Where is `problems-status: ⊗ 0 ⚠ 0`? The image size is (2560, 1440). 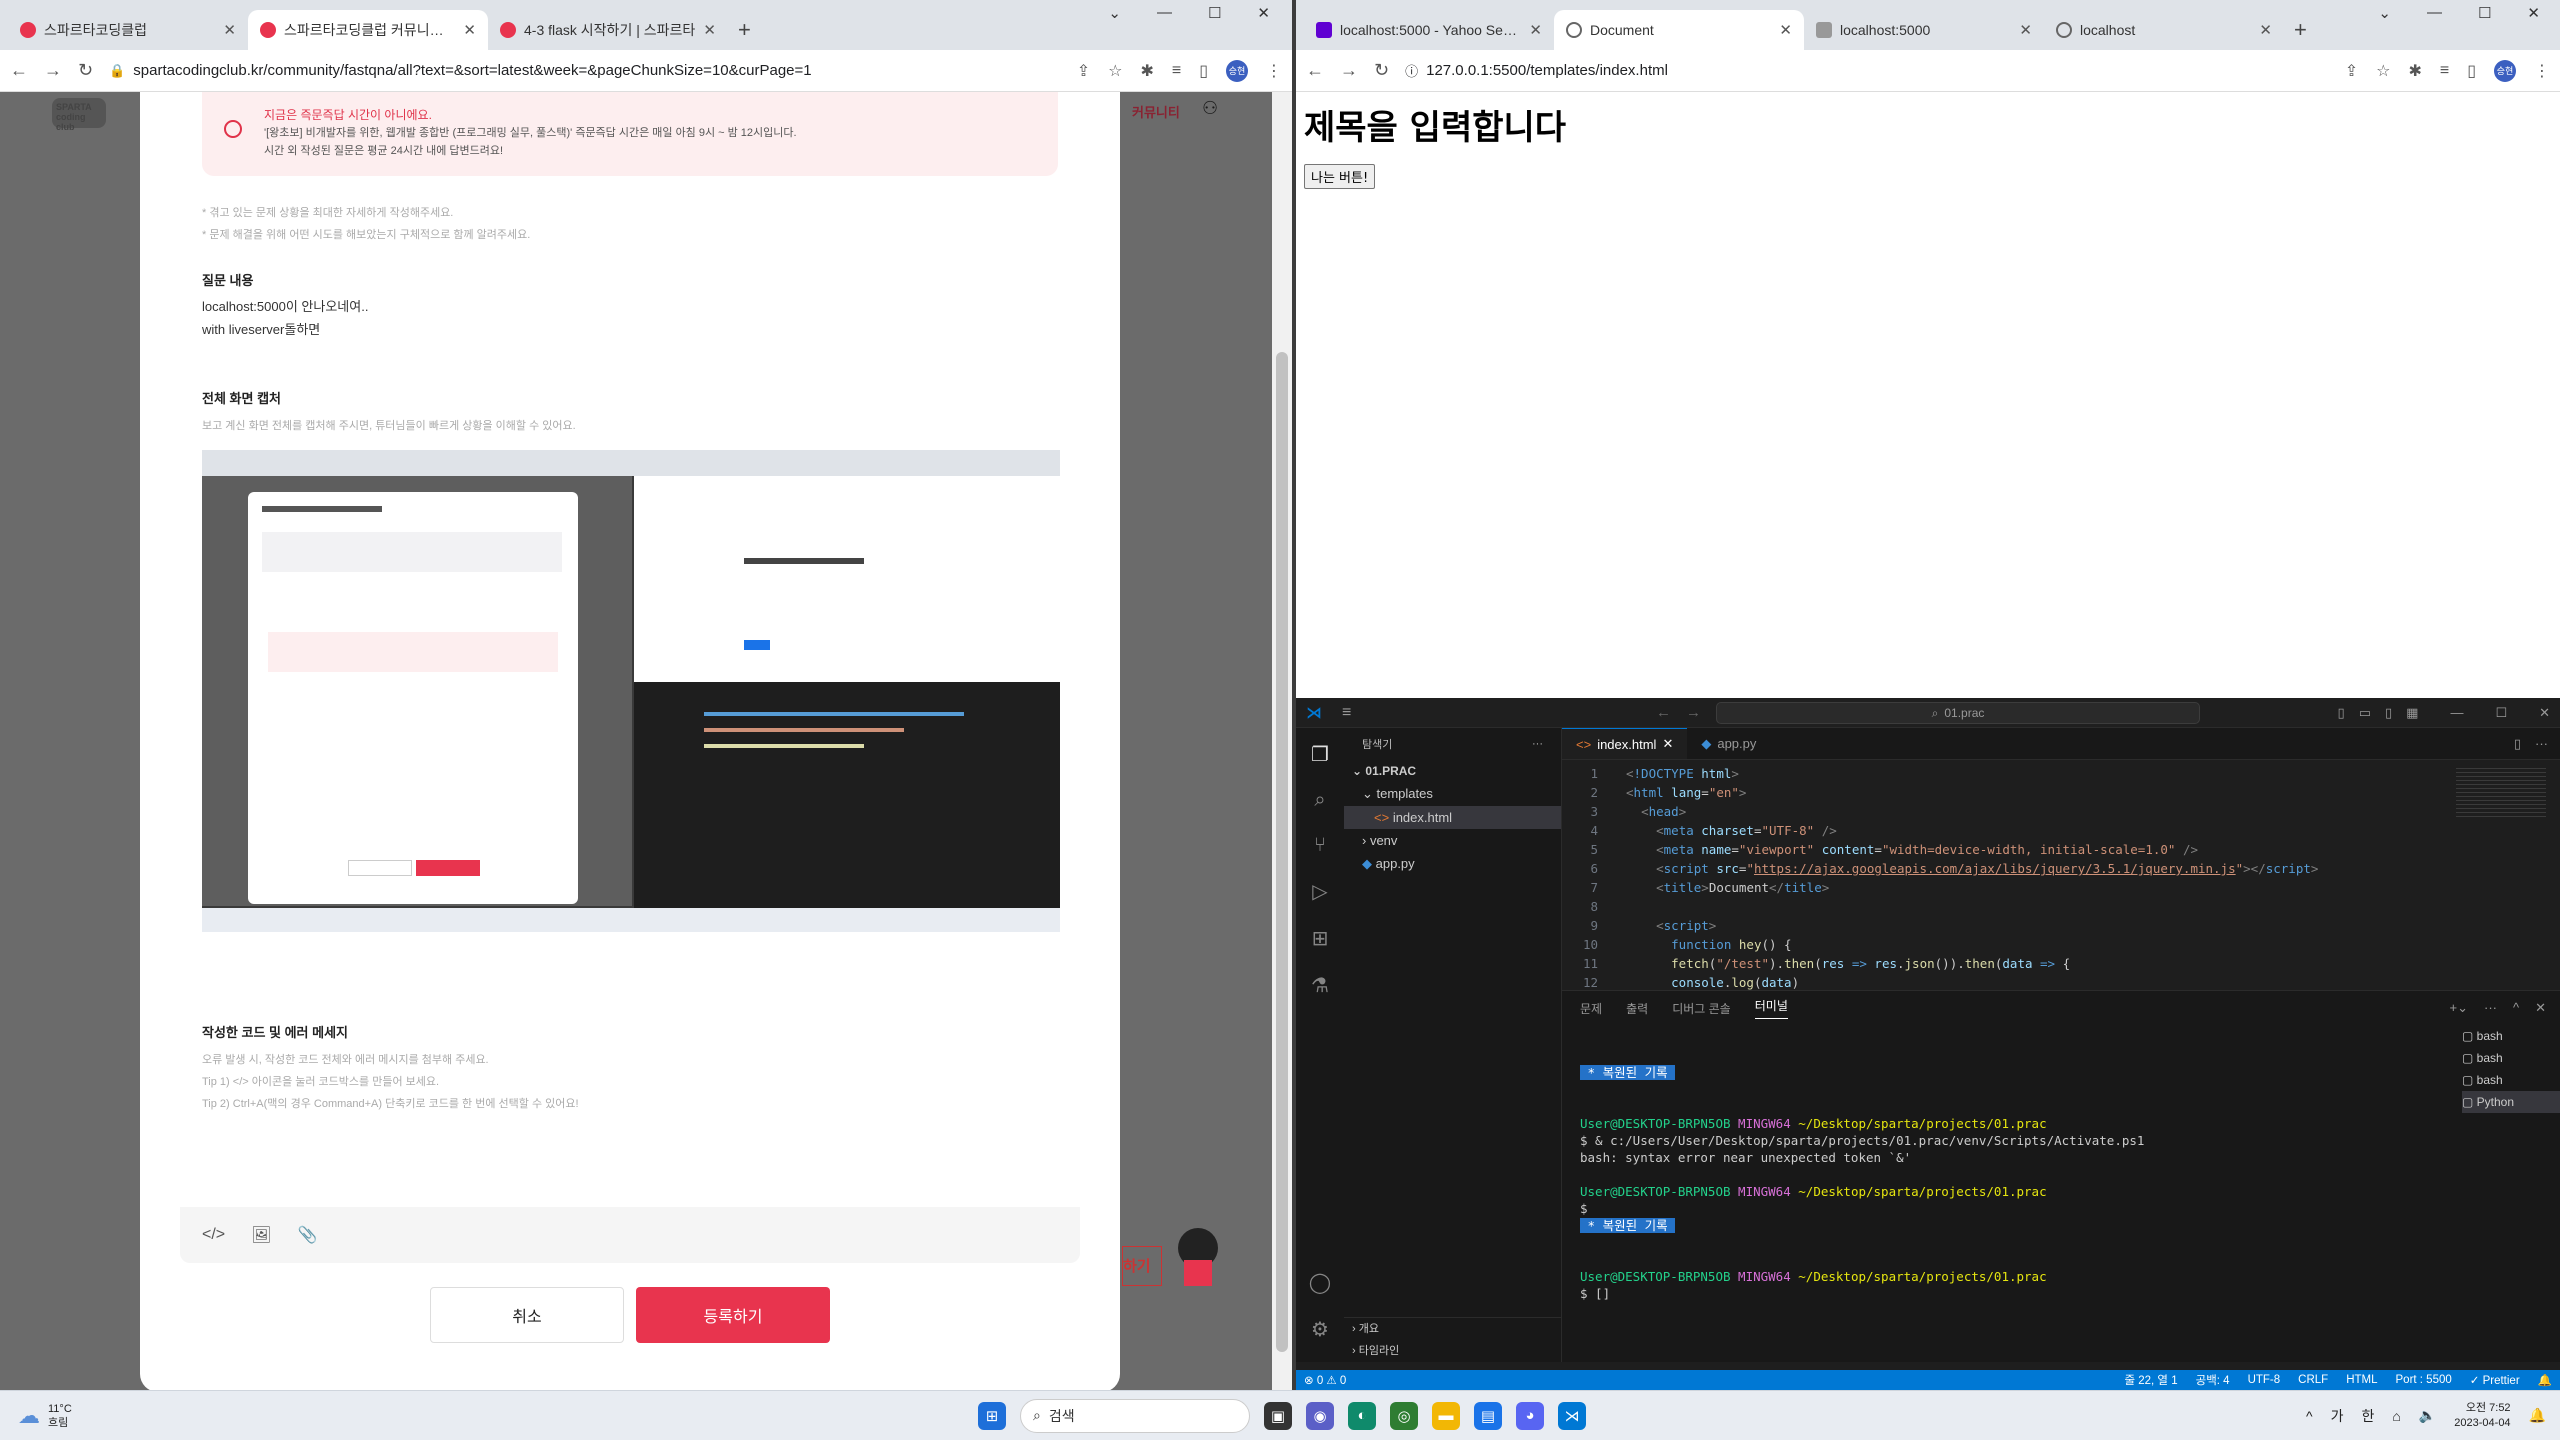
problems-status: ⊗ 0 ⚠ 0 is located at coordinates (1325, 1380).